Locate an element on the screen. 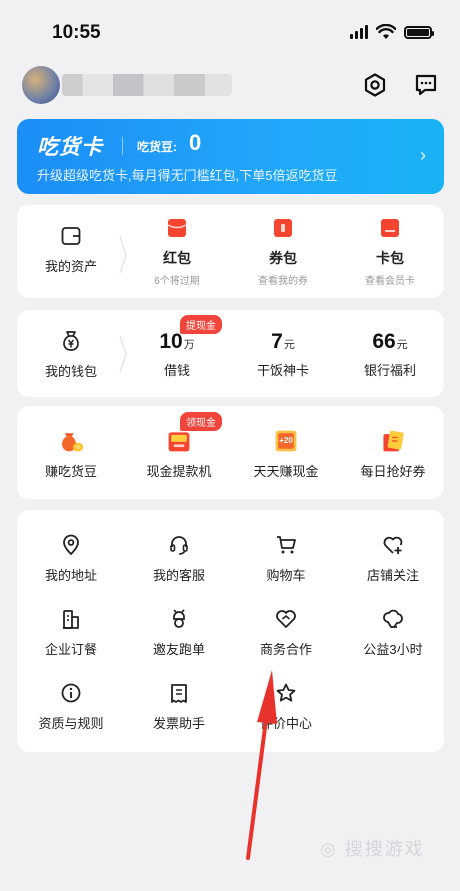  cash-coupon-amount: +20 is located at coordinates (286, 440).